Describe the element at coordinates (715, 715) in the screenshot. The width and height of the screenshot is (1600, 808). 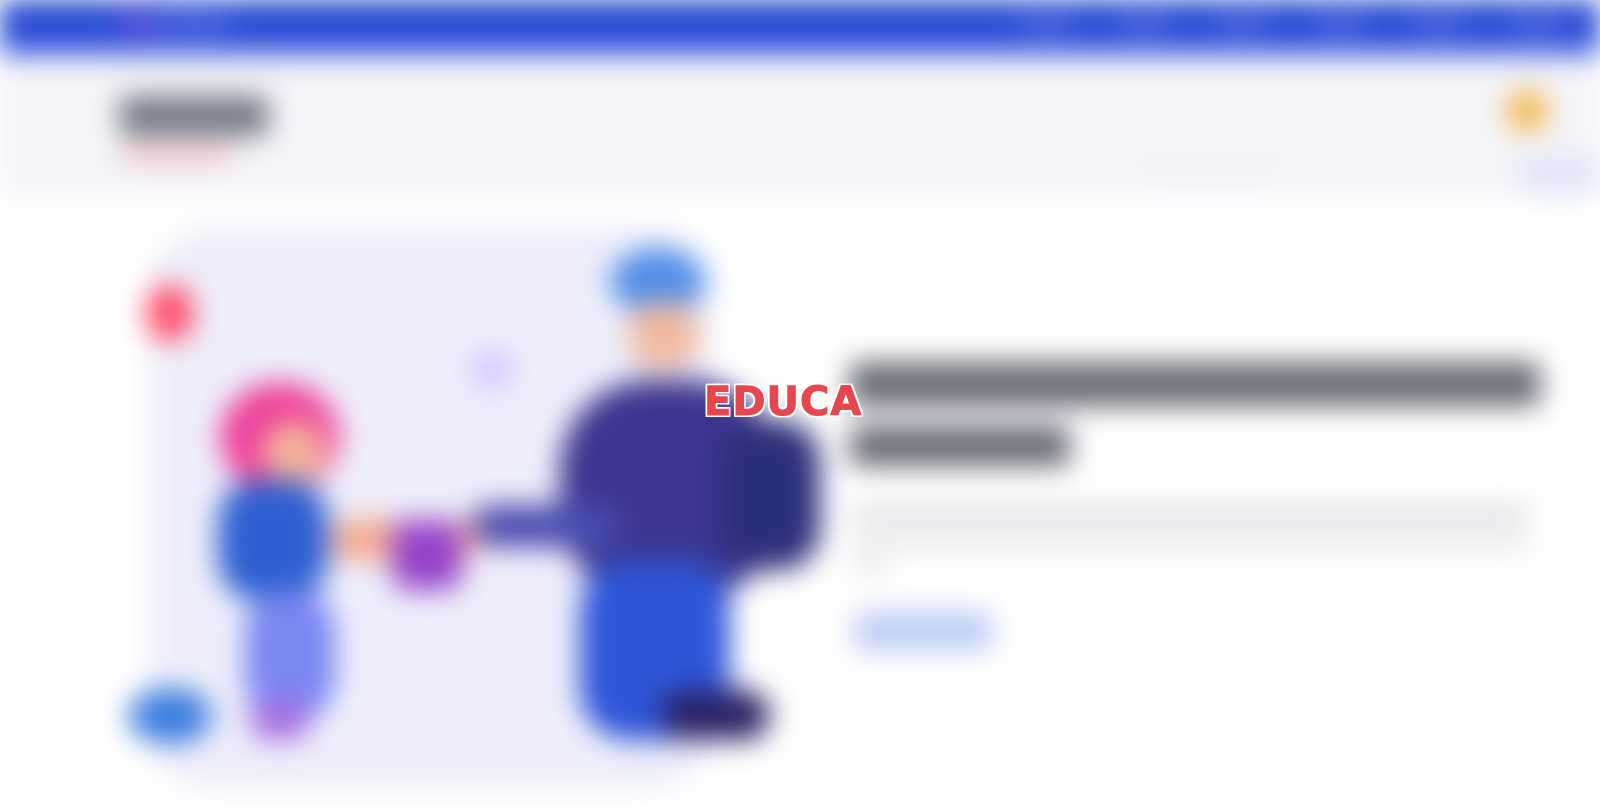
I see `illustration-man-shoe` at that location.